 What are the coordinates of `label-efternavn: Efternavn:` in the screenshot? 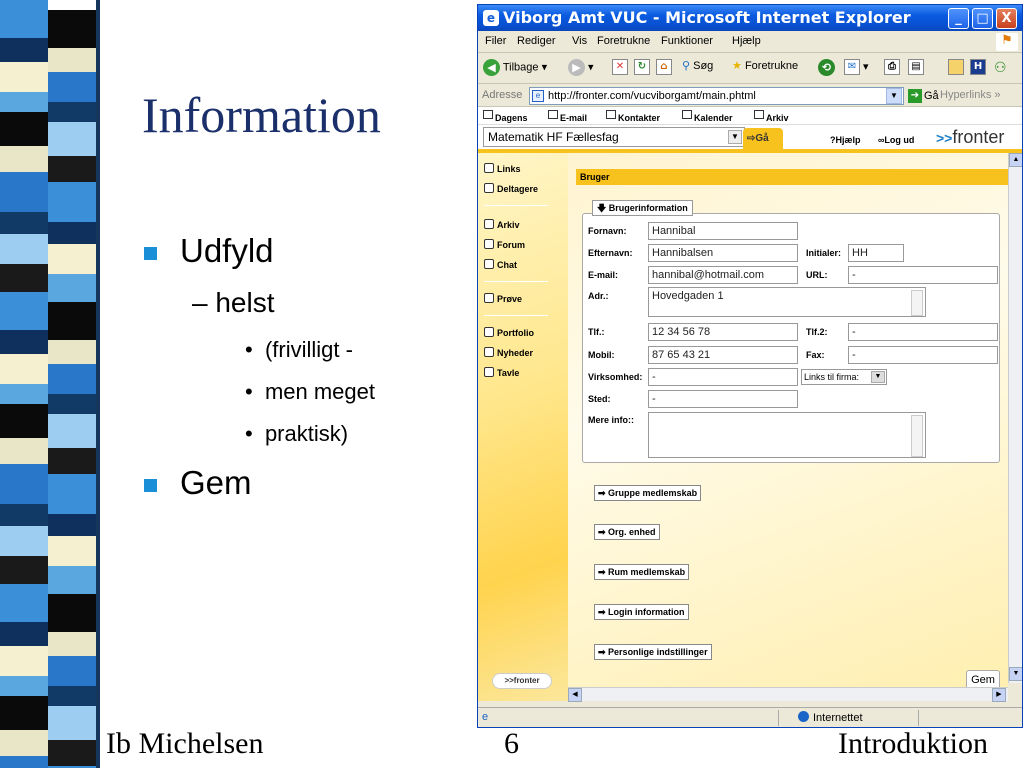 It's located at (610, 253).